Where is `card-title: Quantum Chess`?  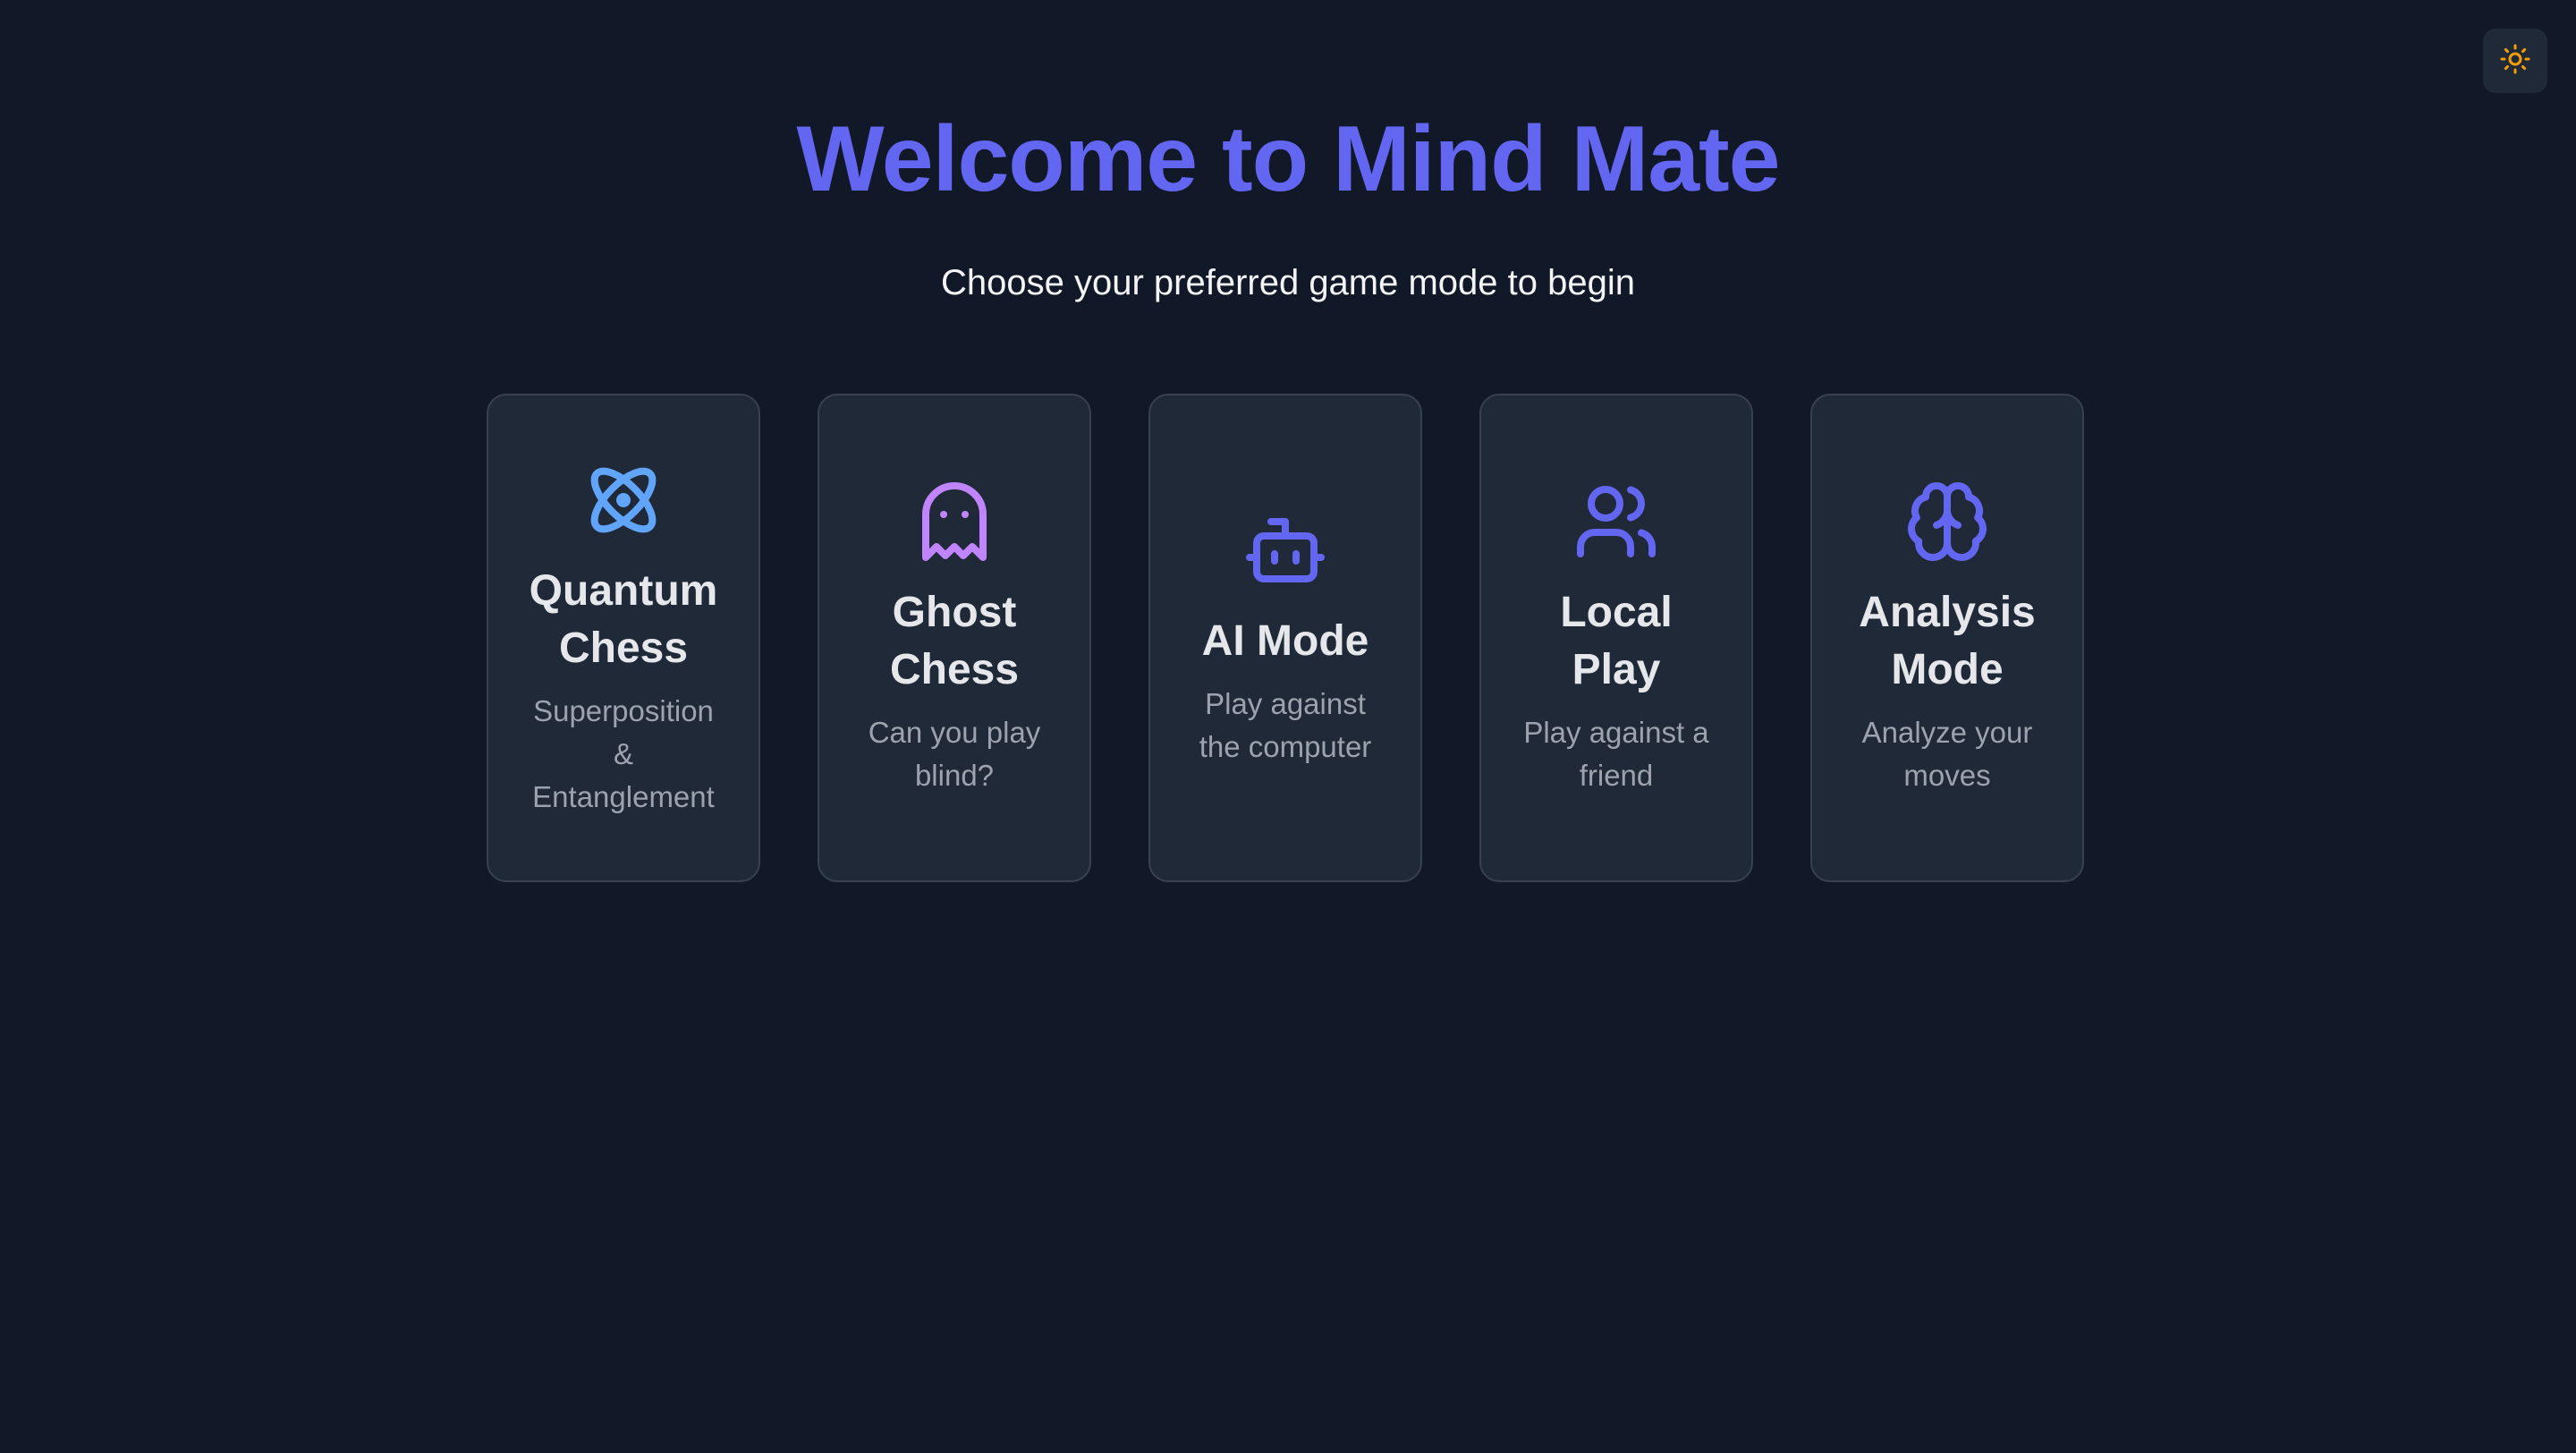
card-title: Quantum Chess is located at coordinates (623, 619).